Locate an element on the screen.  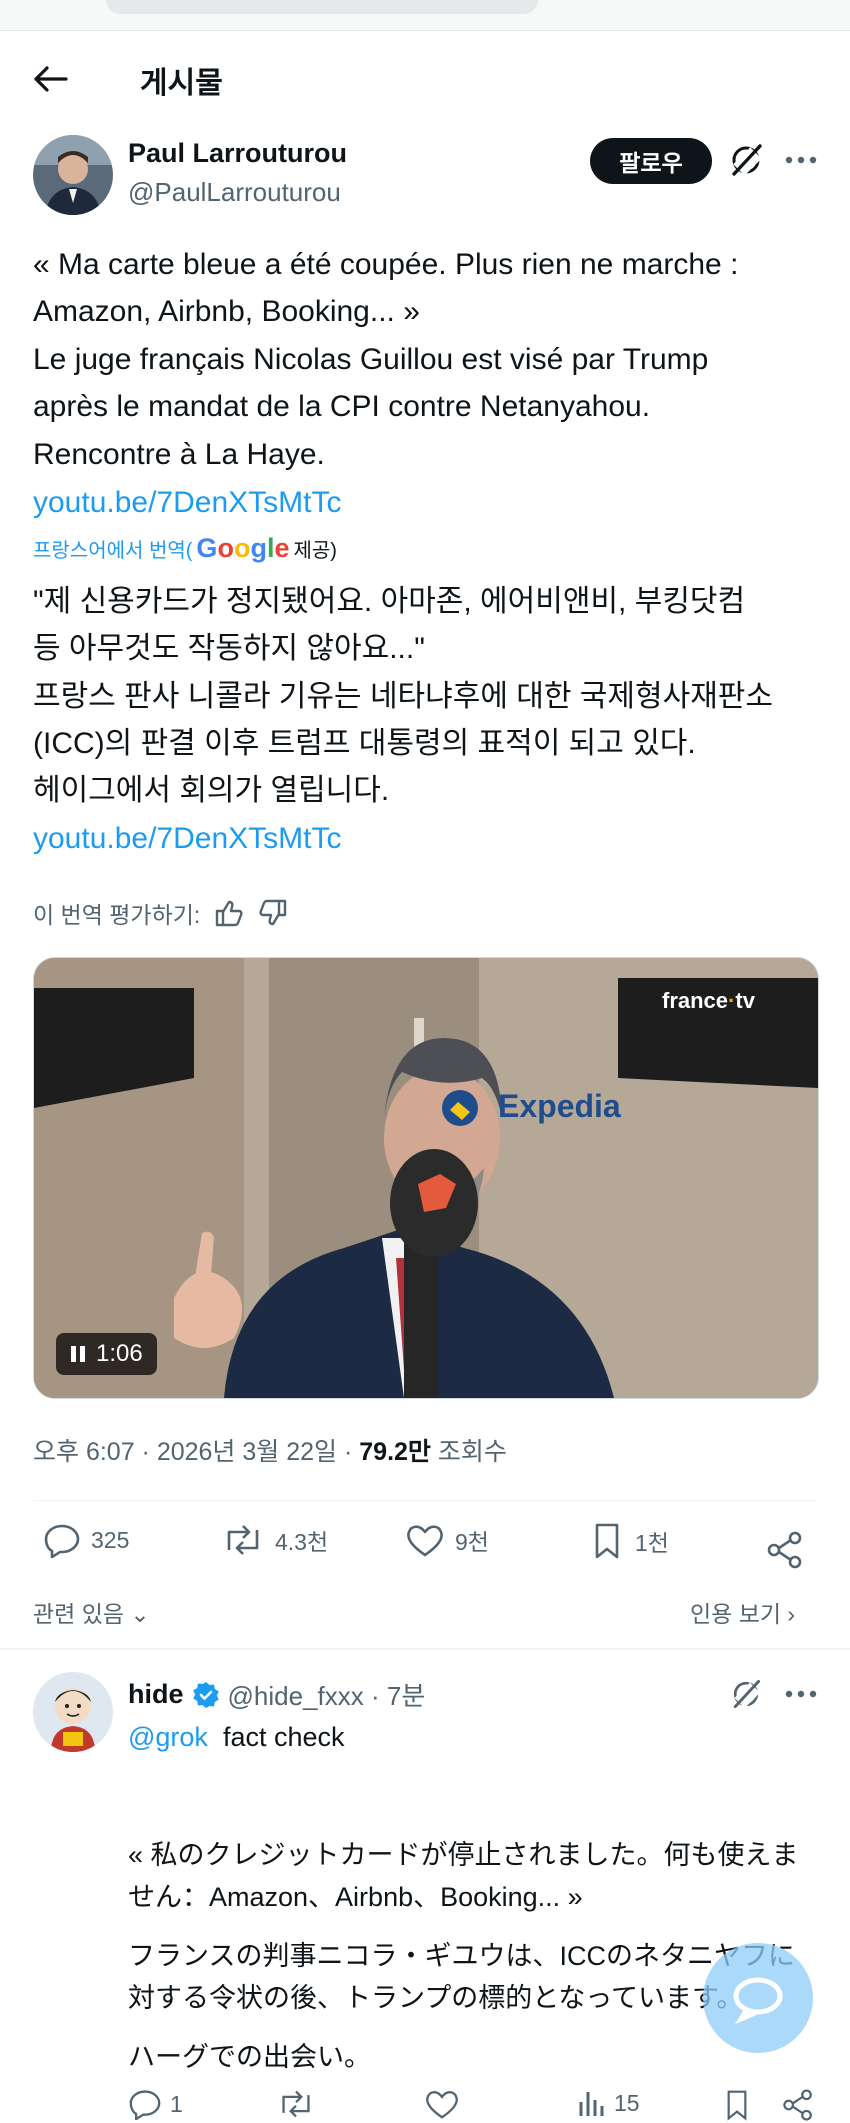
translation-suffix: 제공) is located at coordinates (315, 551).